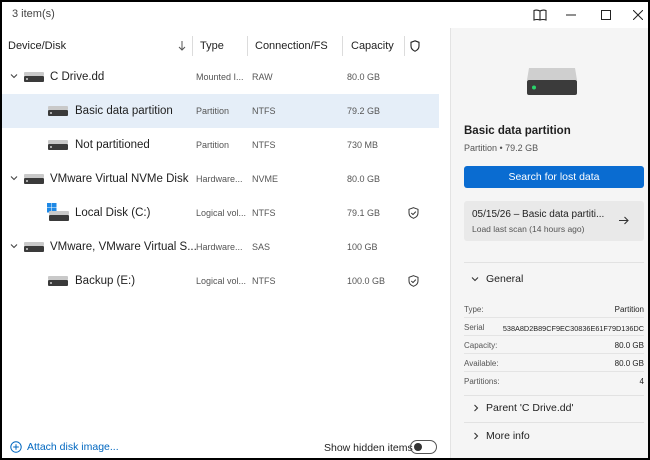 This screenshot has width=650, height=460. I want to click on more-info-label: More info, so click(508, 436).